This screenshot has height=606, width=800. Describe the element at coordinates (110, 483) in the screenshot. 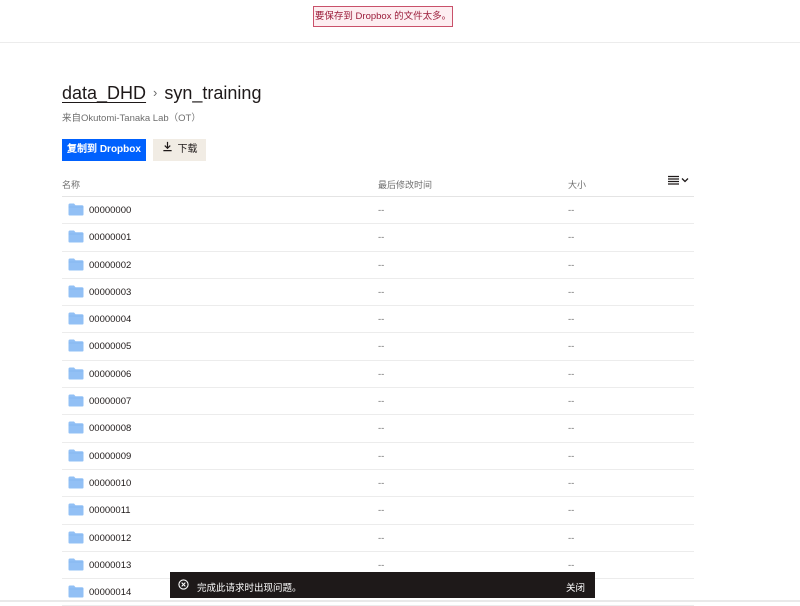

I see `file-name: 00000010` at that location.